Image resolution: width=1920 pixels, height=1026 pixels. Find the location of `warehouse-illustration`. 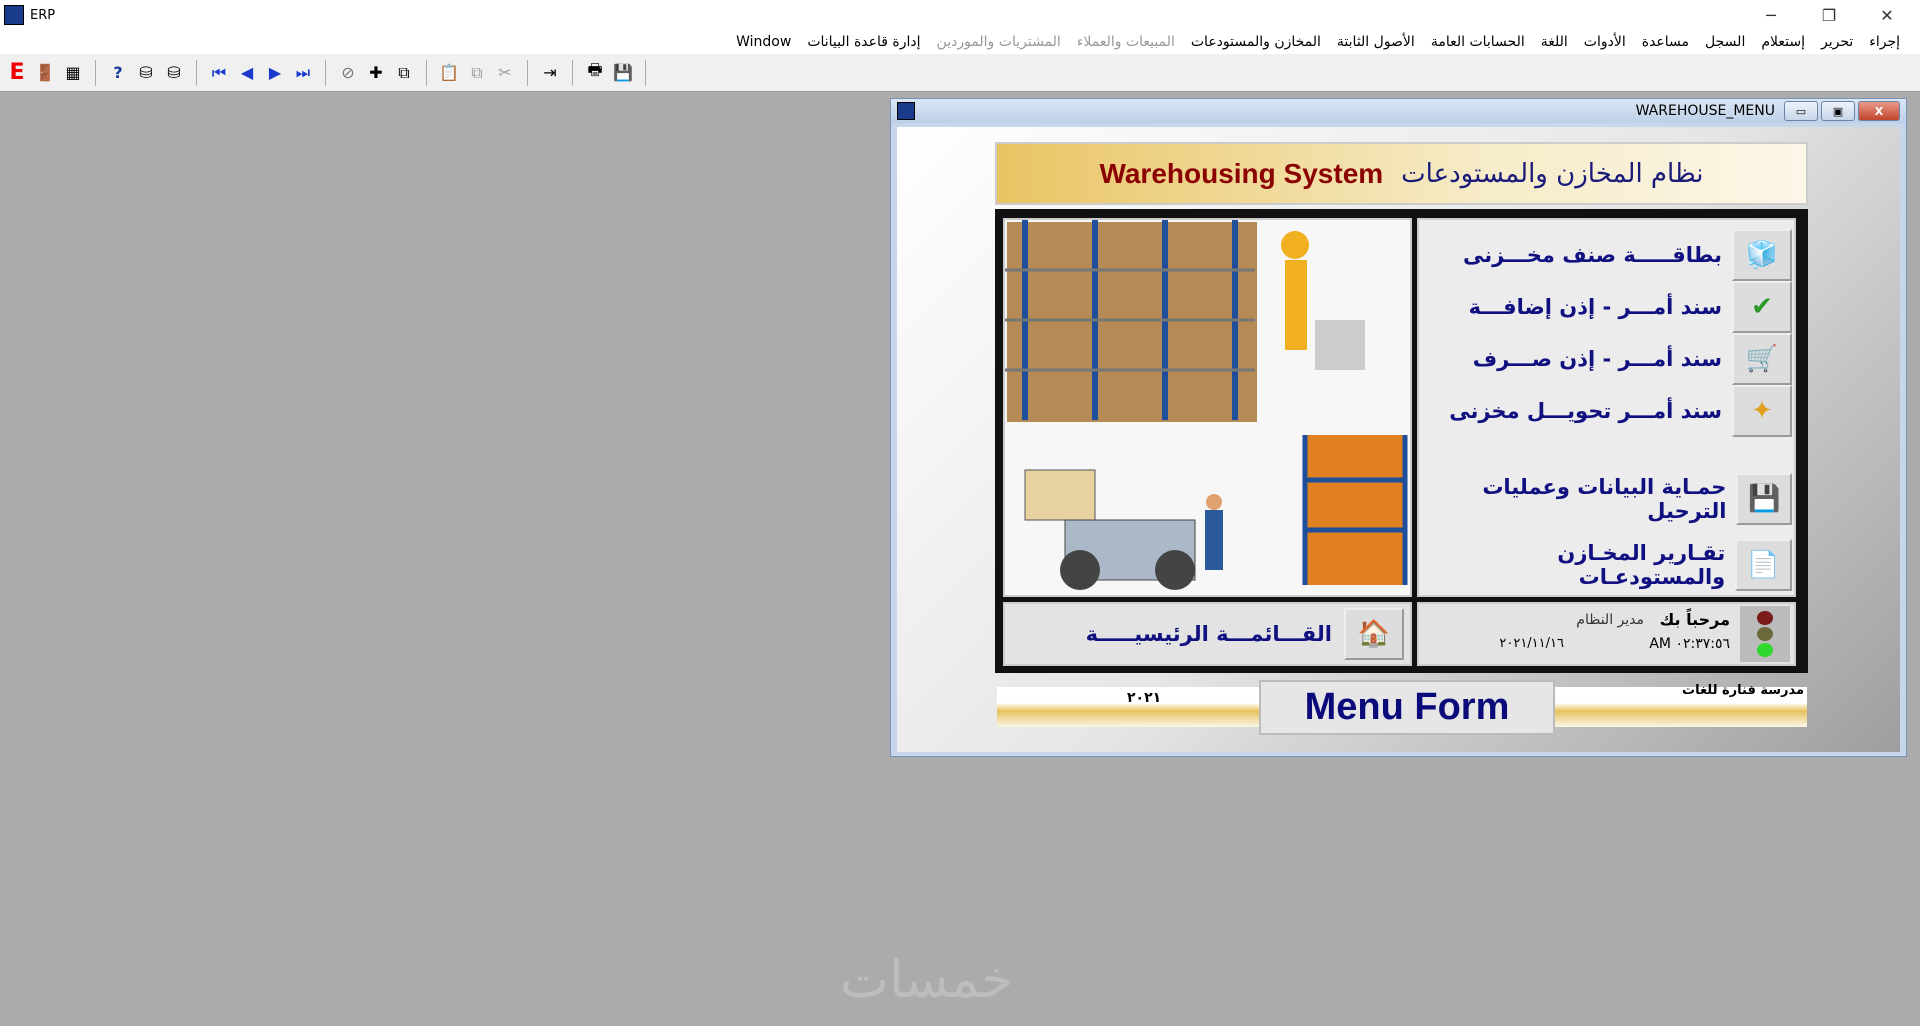

warehouse-illustration is located at coordinates (1207, 407).